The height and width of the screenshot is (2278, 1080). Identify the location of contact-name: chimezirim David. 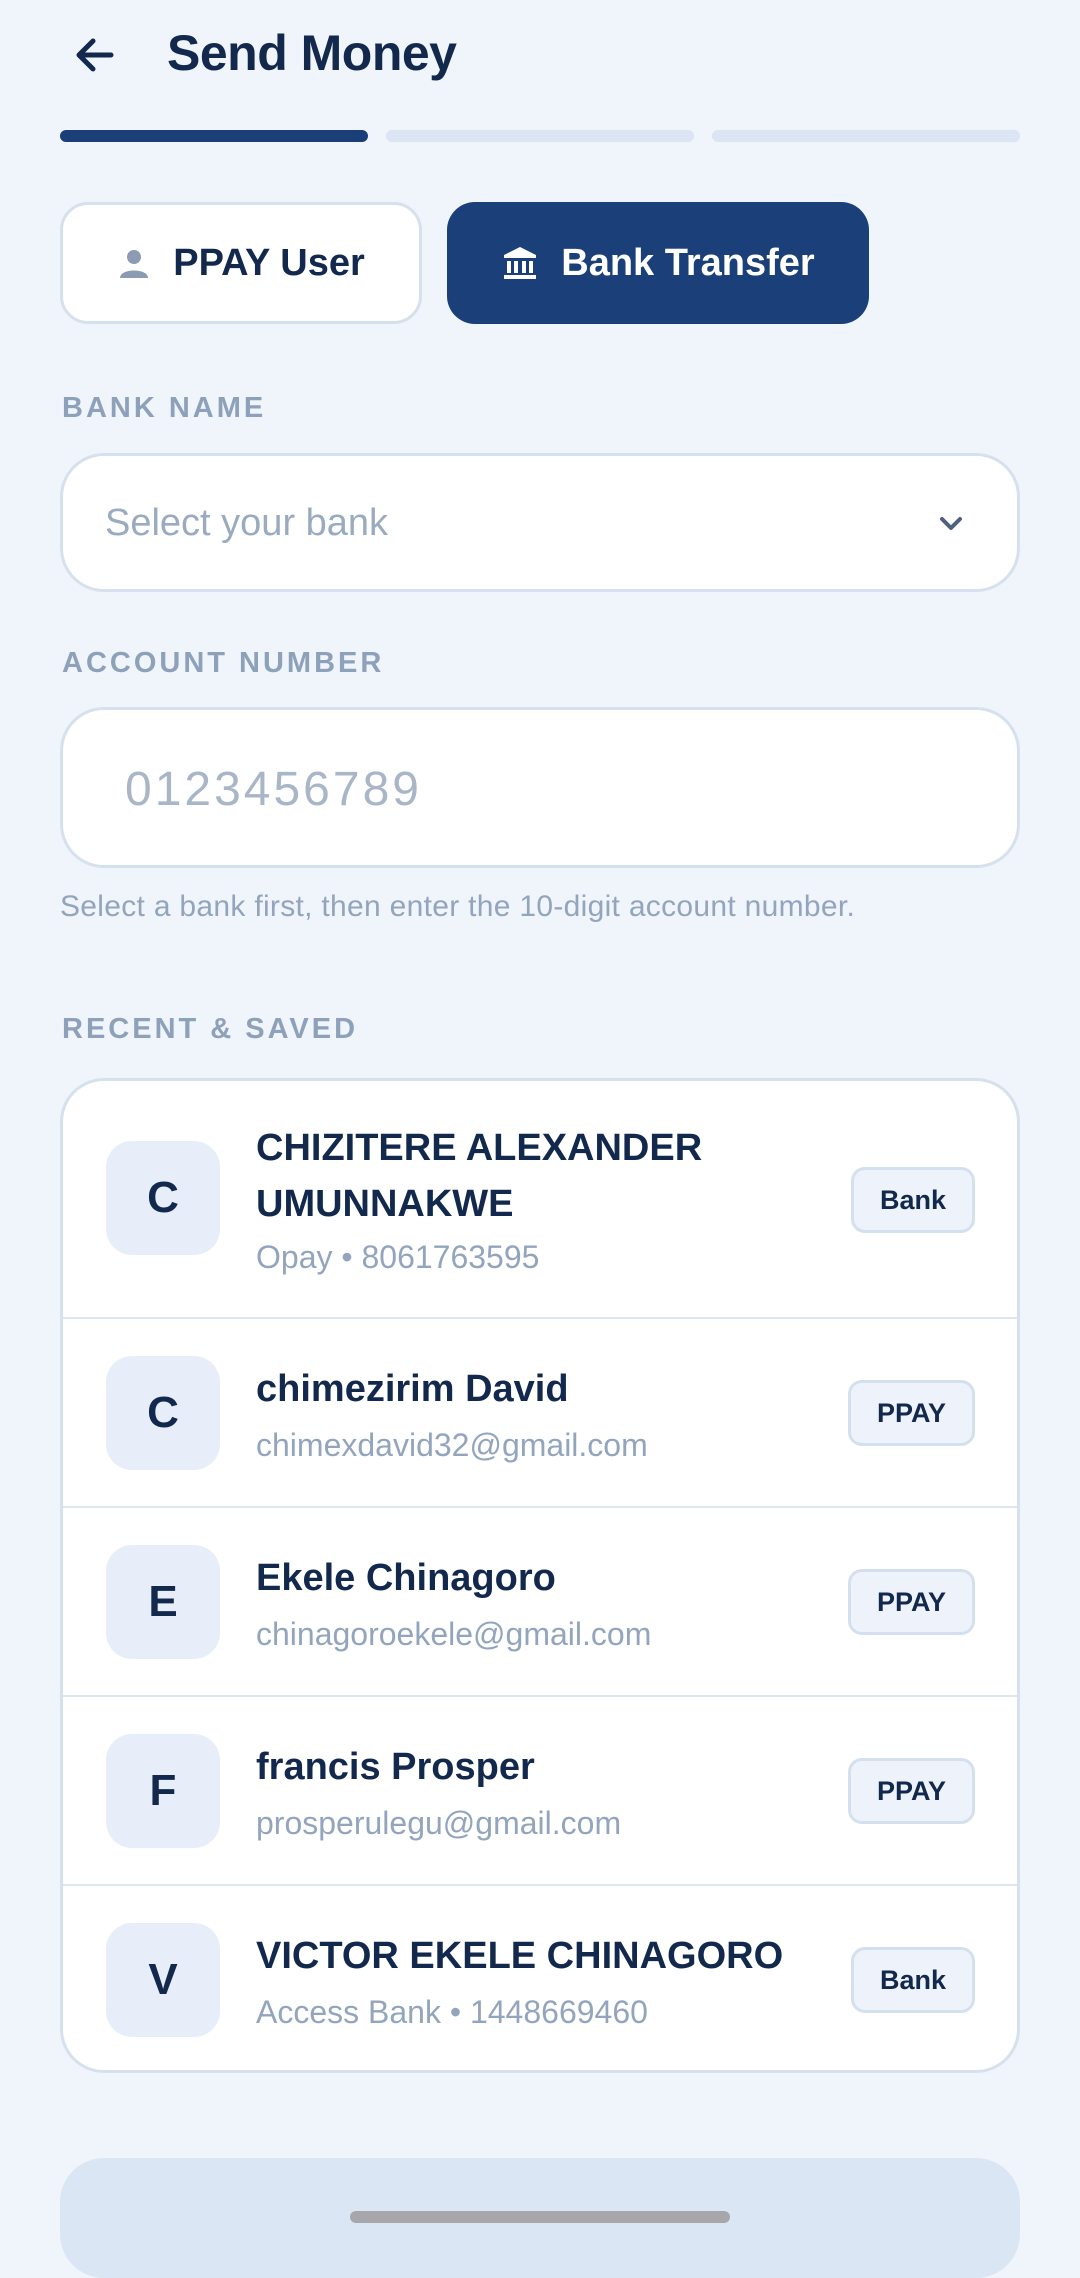
(412, 1389).